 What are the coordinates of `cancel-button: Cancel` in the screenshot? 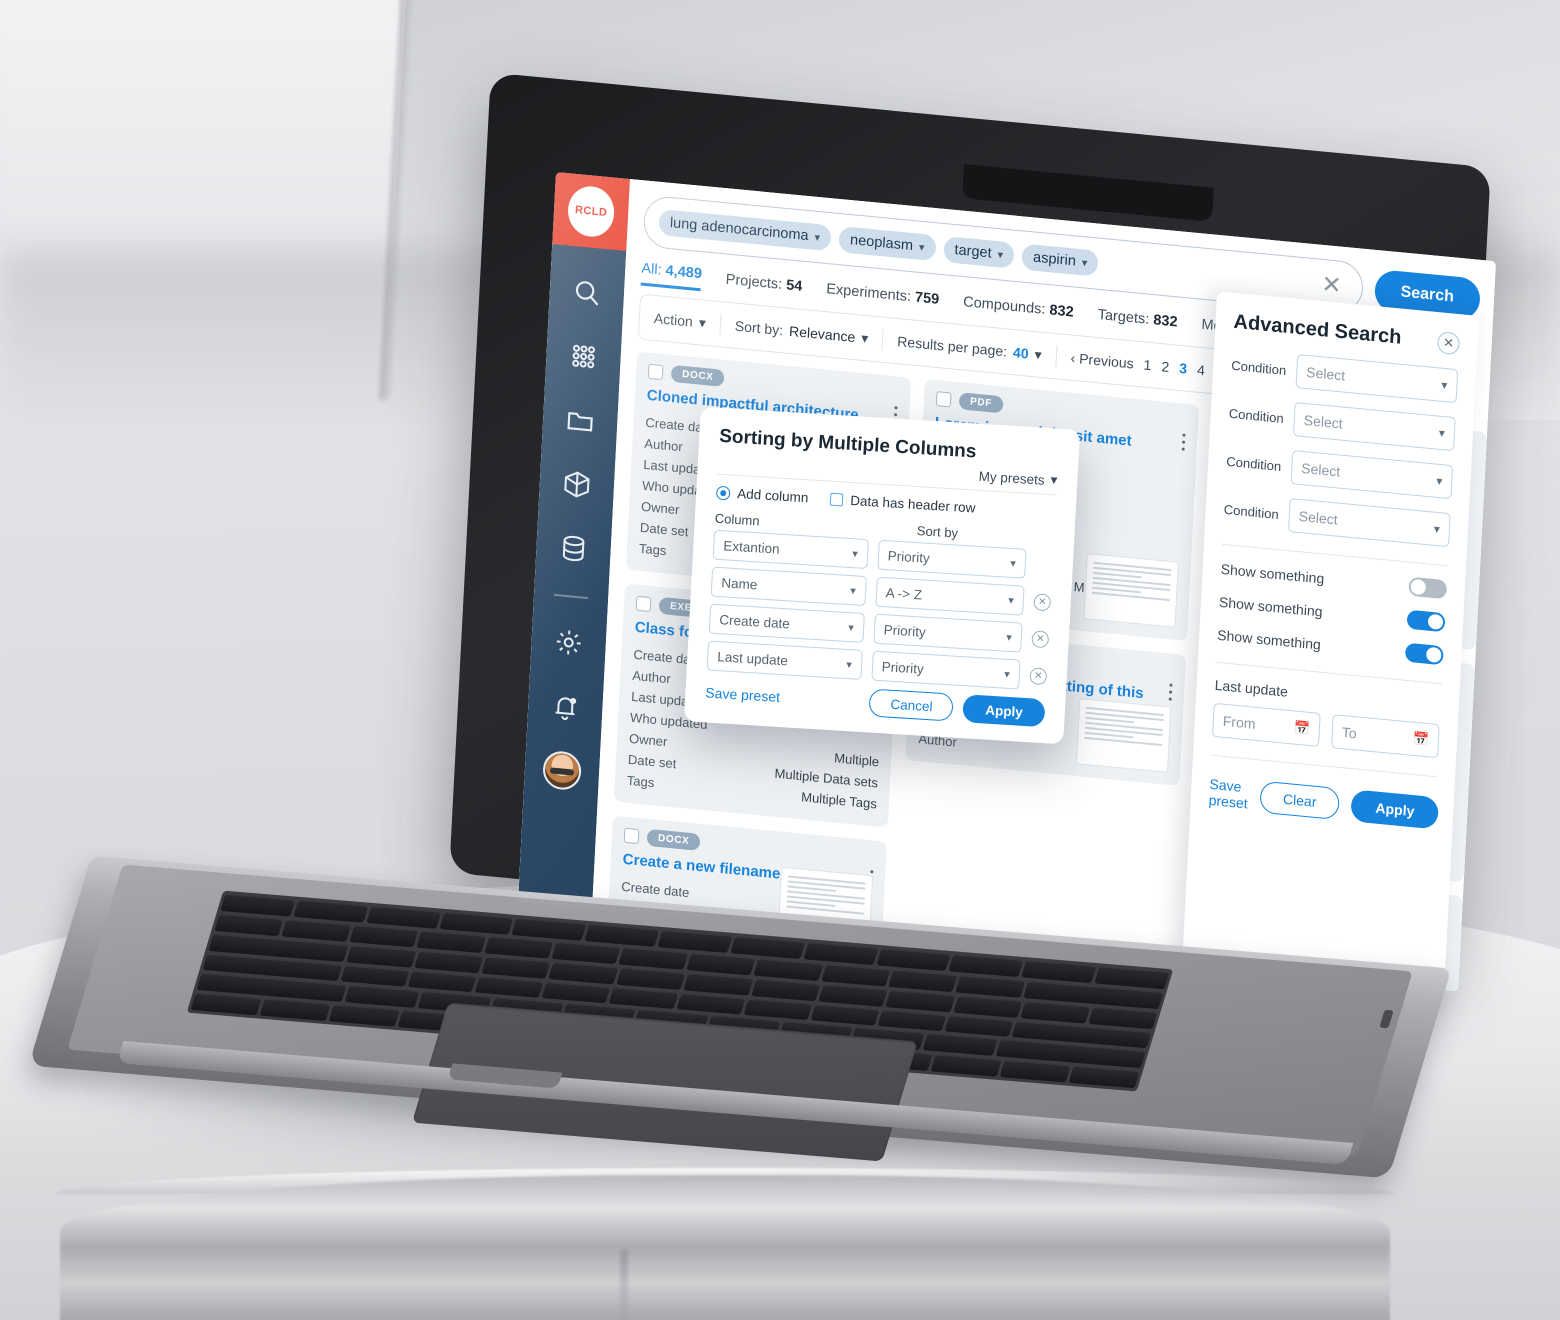 It's located at (911, 705).